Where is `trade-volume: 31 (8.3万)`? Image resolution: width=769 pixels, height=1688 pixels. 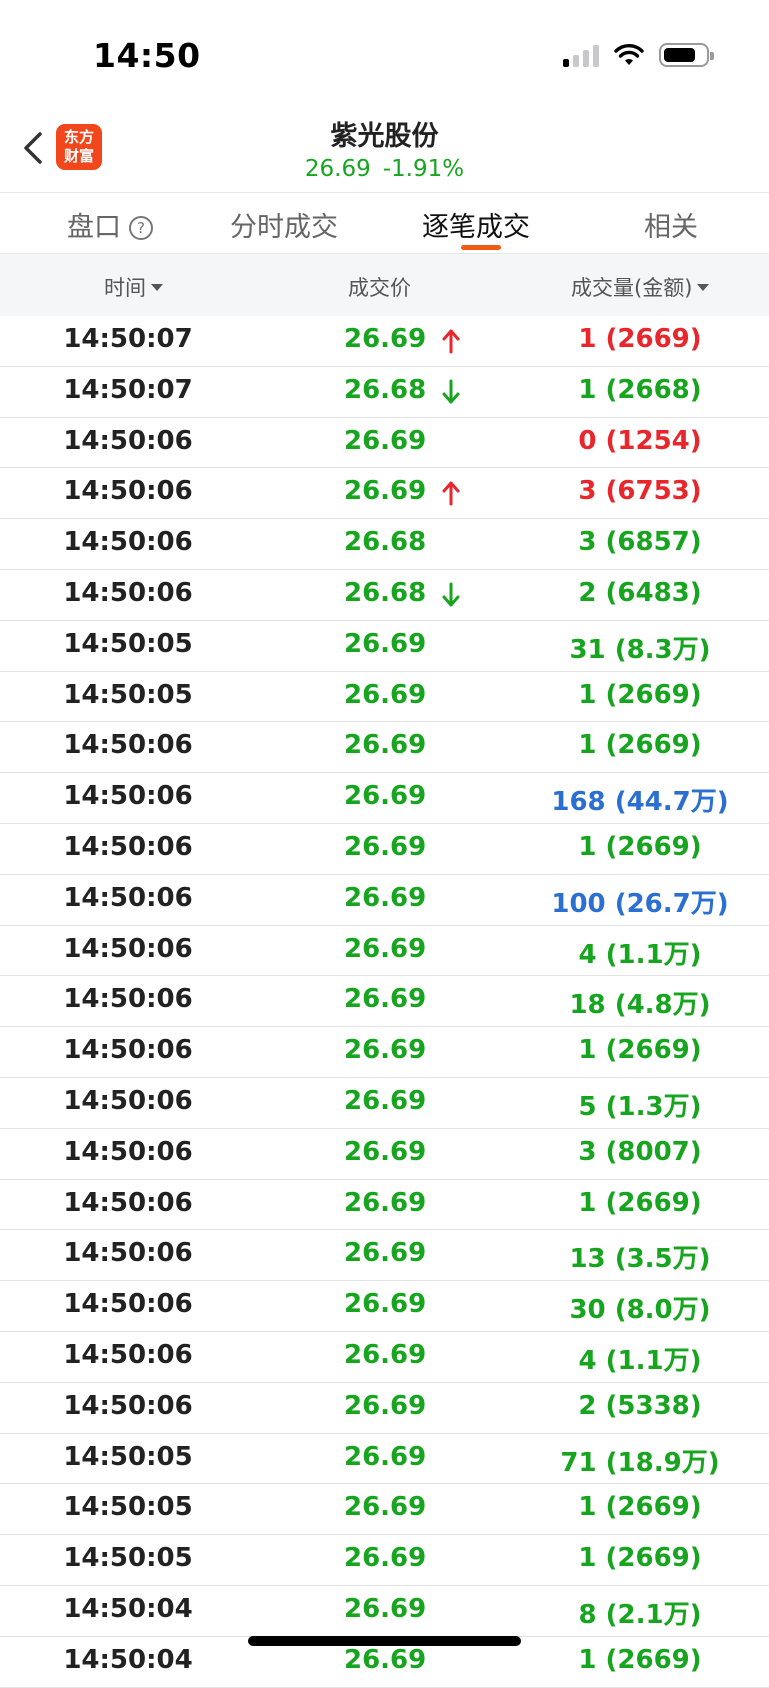
trade-volume: 31 (8.3万) is located at coordinates (640, 649).